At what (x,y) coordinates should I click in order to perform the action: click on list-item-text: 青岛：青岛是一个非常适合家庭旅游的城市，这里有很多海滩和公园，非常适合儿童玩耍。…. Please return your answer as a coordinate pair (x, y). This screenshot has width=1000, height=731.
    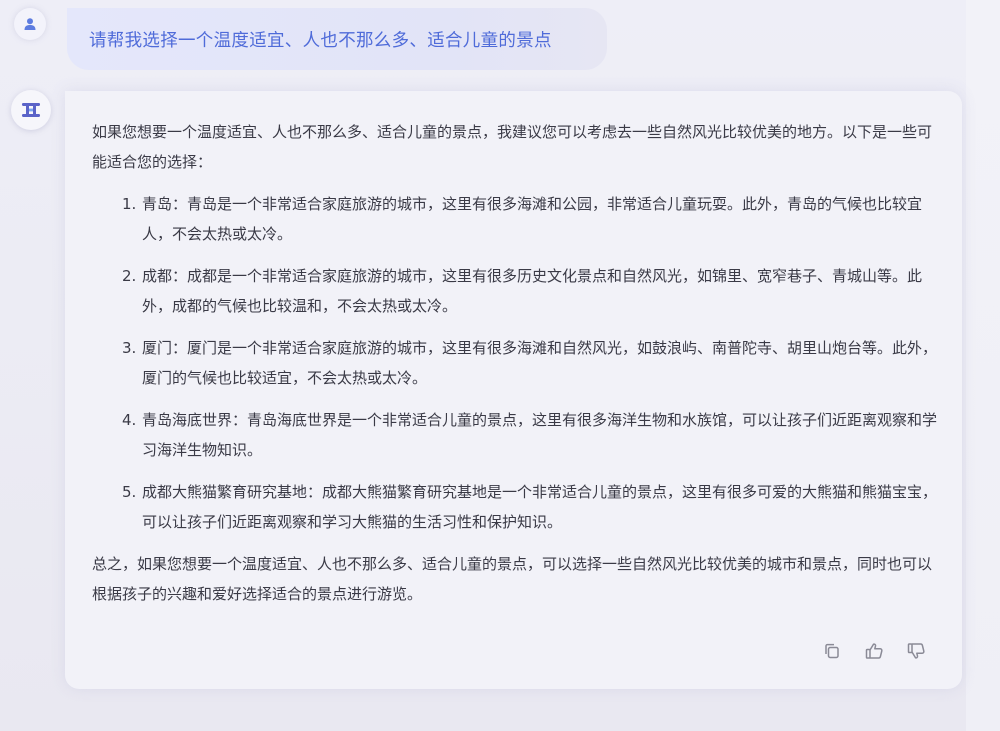
    Looking at the image, I should click on (532, 219).